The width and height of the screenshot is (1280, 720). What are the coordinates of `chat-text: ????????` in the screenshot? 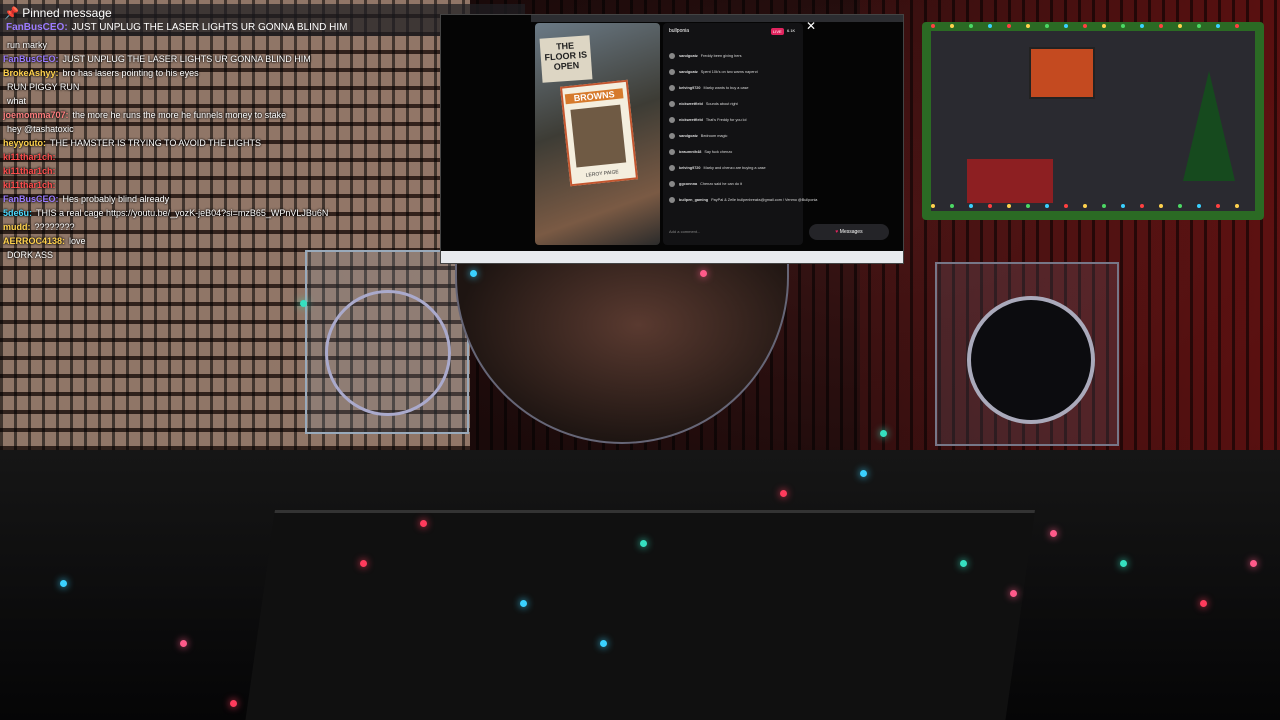 It's located at (54, 227).